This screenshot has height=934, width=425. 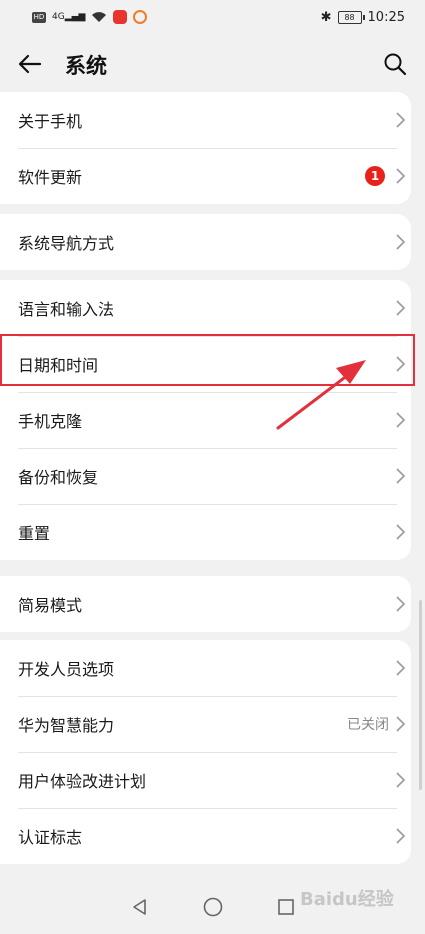 What do you see at coordinates (39, 17) in the screenshot?
I see `hd-icon: HD` at bounding box center [39, 17].